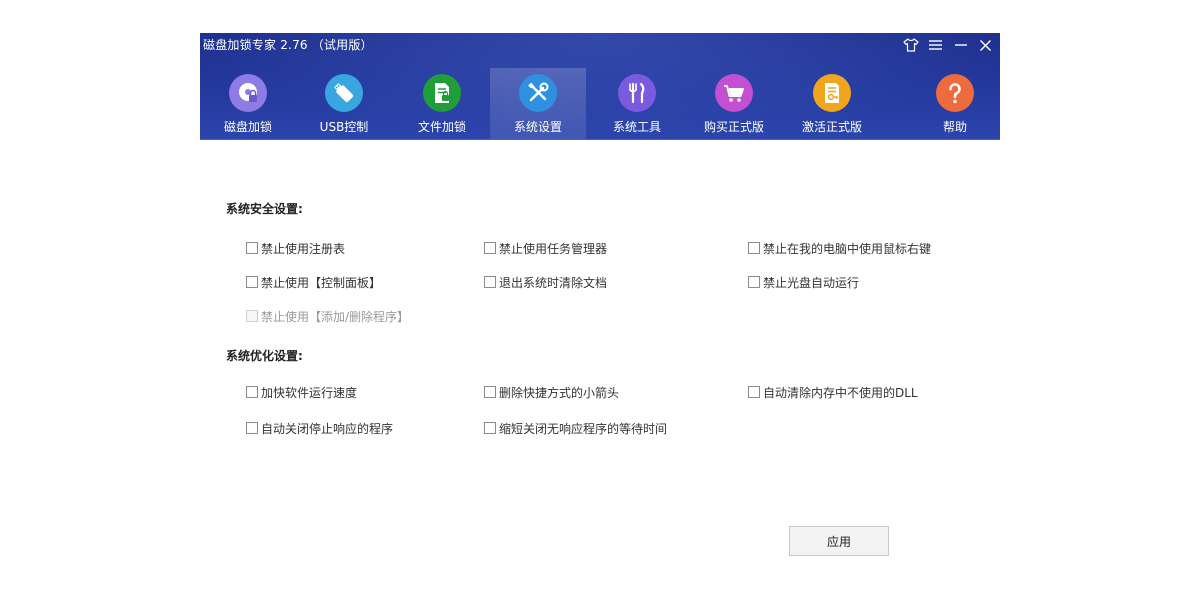 This screenshot has width=1200, height=600. I want to click on tab-label-file-lock: 文件加锁, so click(441, 127).